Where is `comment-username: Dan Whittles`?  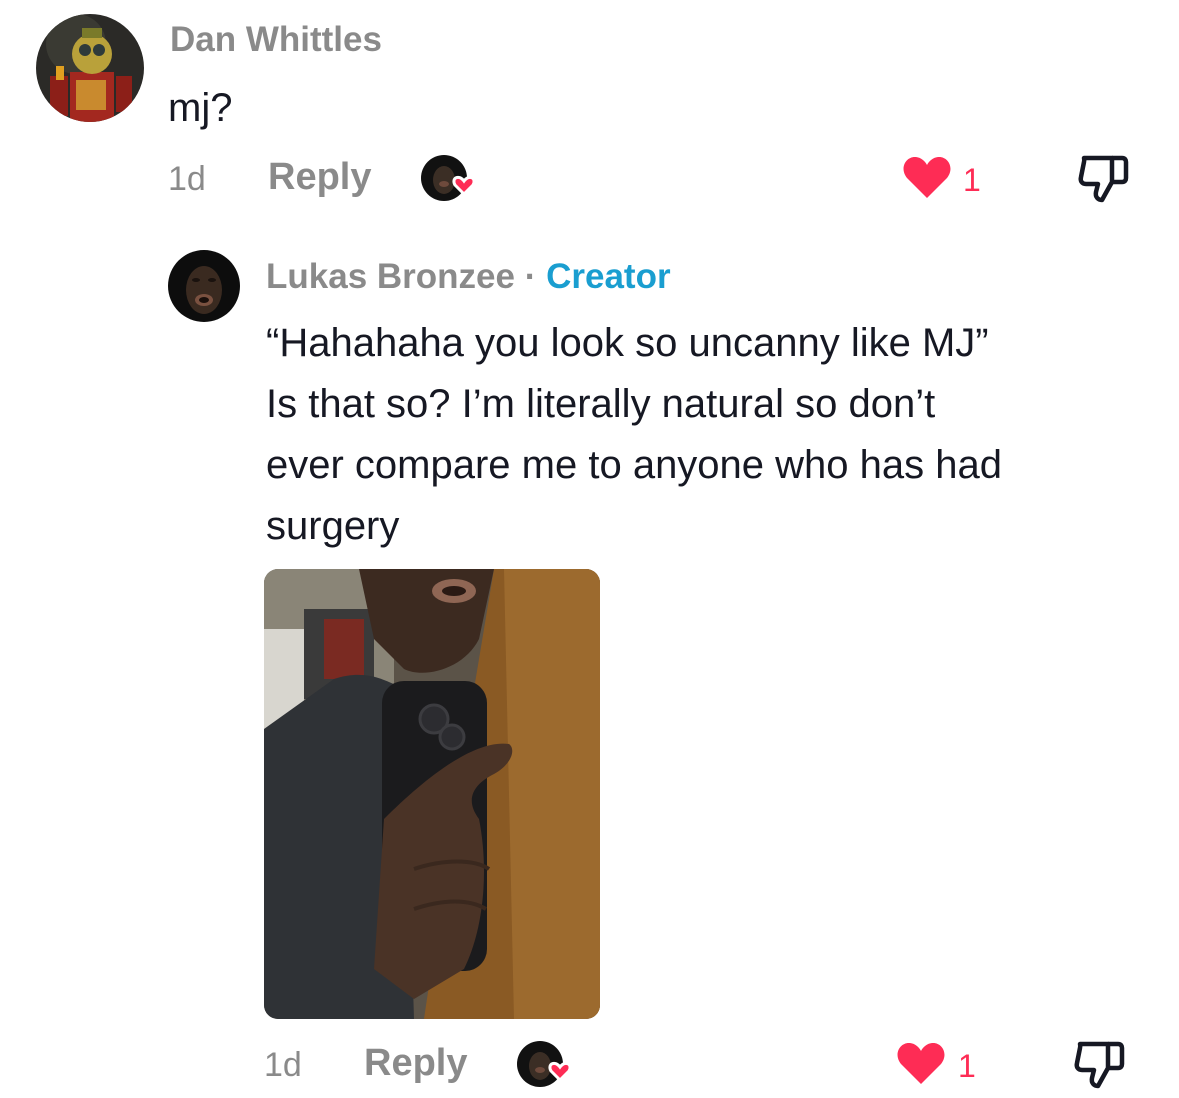 comment-username: Dan Whittles is located at coordinates (276, 40).